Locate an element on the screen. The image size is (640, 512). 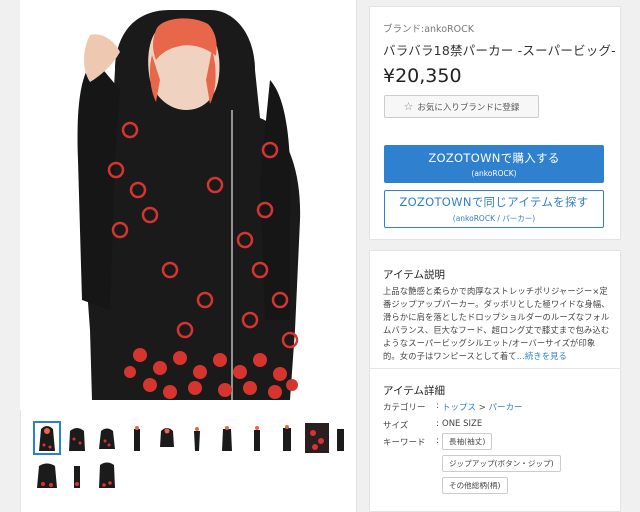
keyword-tag-zip: ジップアップ(ボタン・ジップ) is located at coordinates (501, 463).